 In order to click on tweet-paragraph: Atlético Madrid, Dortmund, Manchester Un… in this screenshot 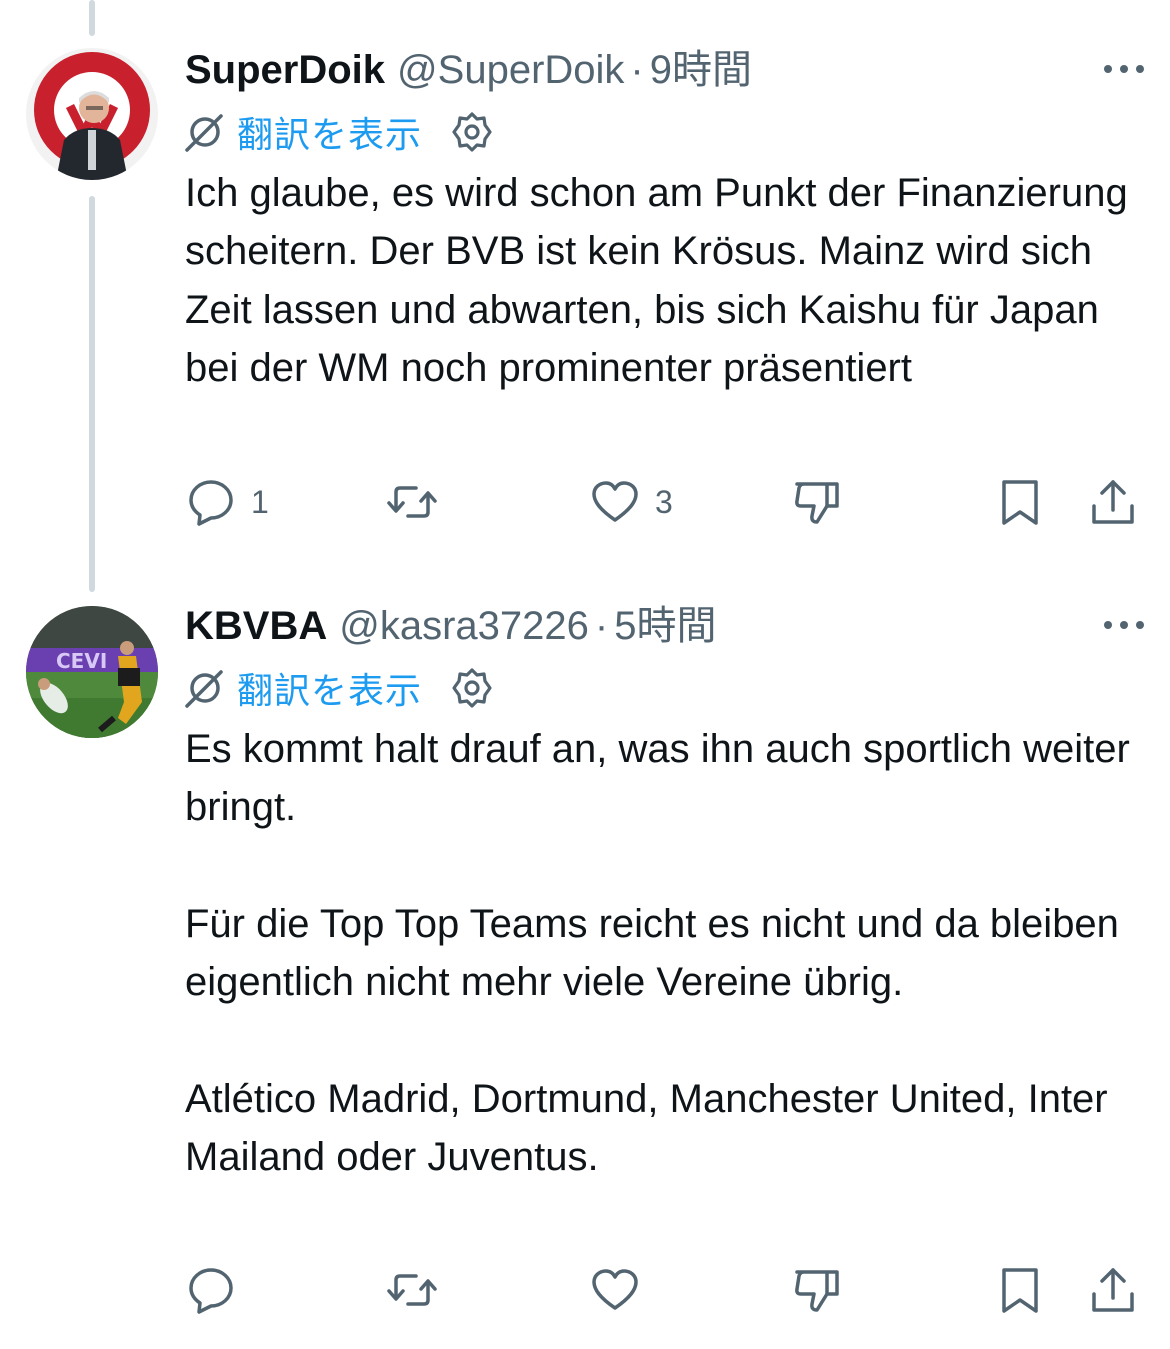, I will do `click(646, 1128)`.